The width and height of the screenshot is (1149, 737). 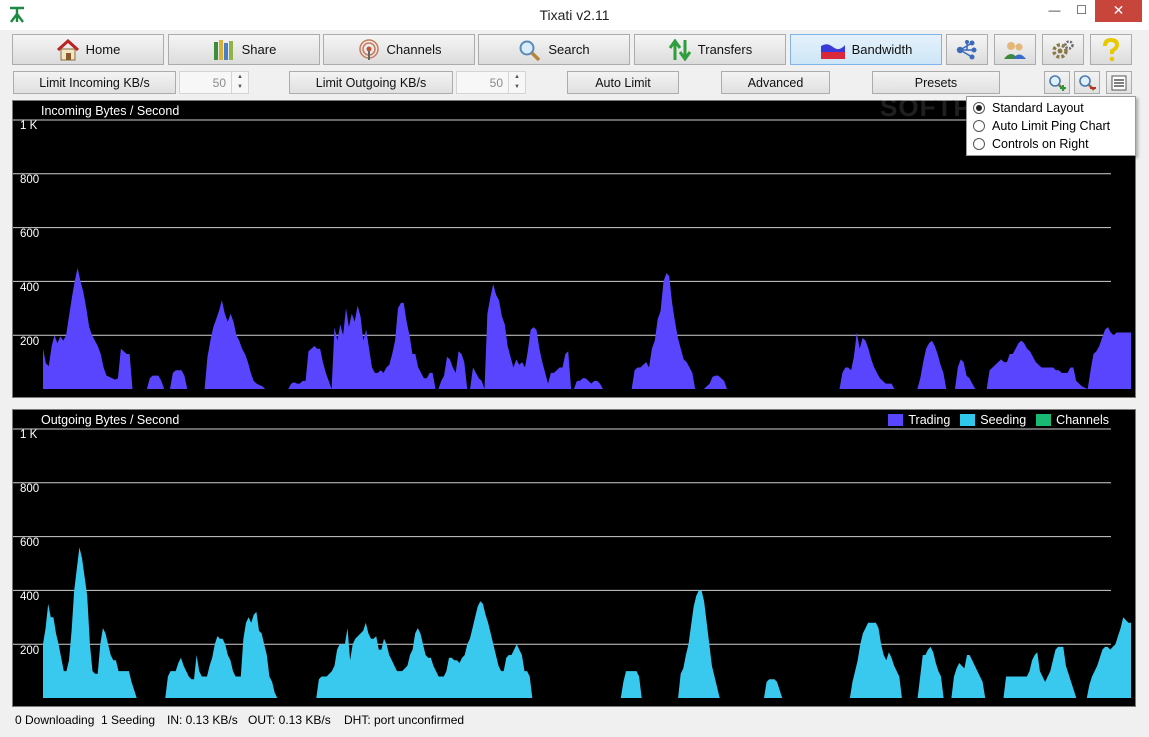 What do you see at coordinates (404, 720) in the screenshot?
I see `status-dht: DHT: port unconfirmed` at bounding box center [404, 720].